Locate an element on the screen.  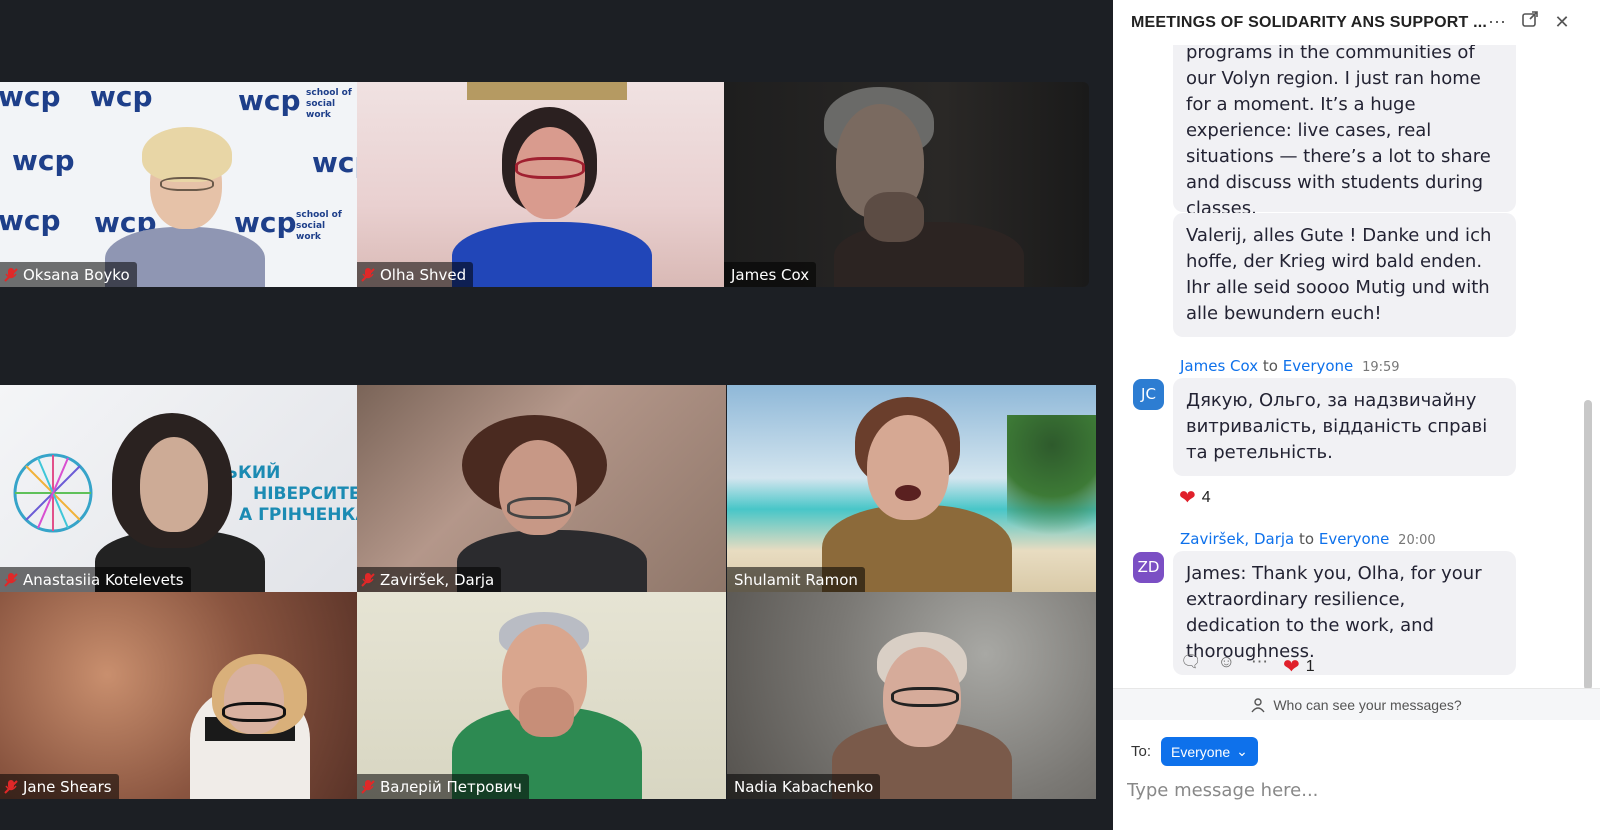
who-can-see-messages-link: Who can see your messages? is located at coordinates (1356, 704).